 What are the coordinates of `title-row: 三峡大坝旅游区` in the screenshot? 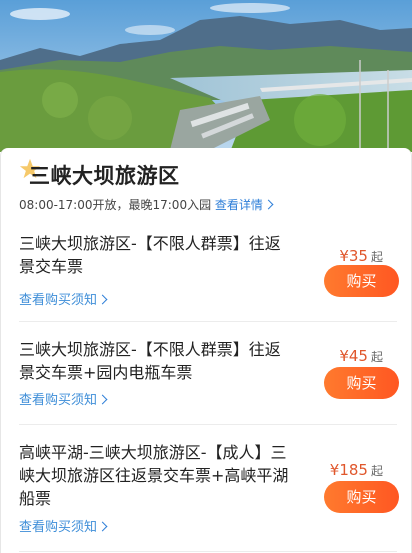 It's located at (99, 175).